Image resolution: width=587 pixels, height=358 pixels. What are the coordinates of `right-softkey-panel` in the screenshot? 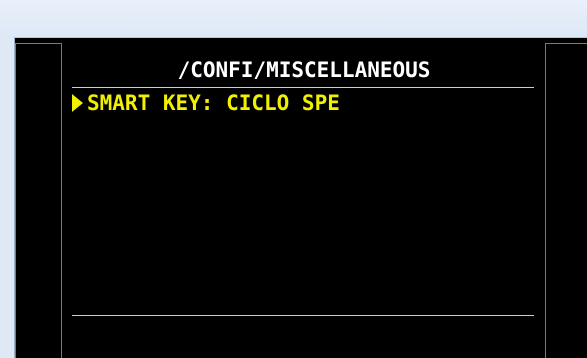 It's located at (566, 200).